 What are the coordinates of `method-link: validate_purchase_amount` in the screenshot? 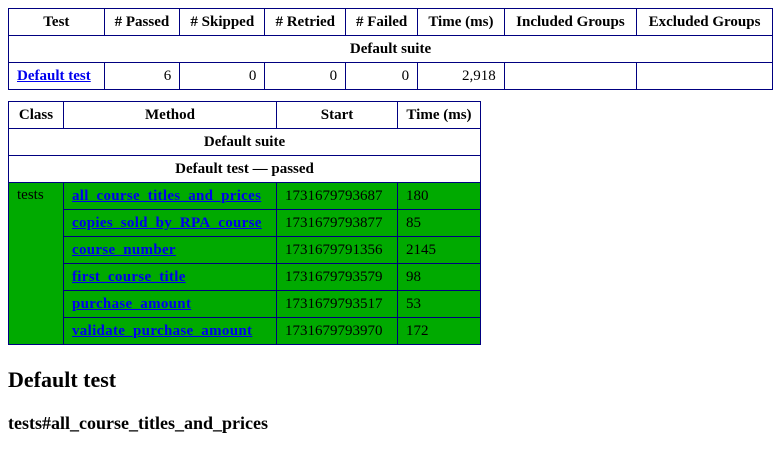 It's located at (162, 331).